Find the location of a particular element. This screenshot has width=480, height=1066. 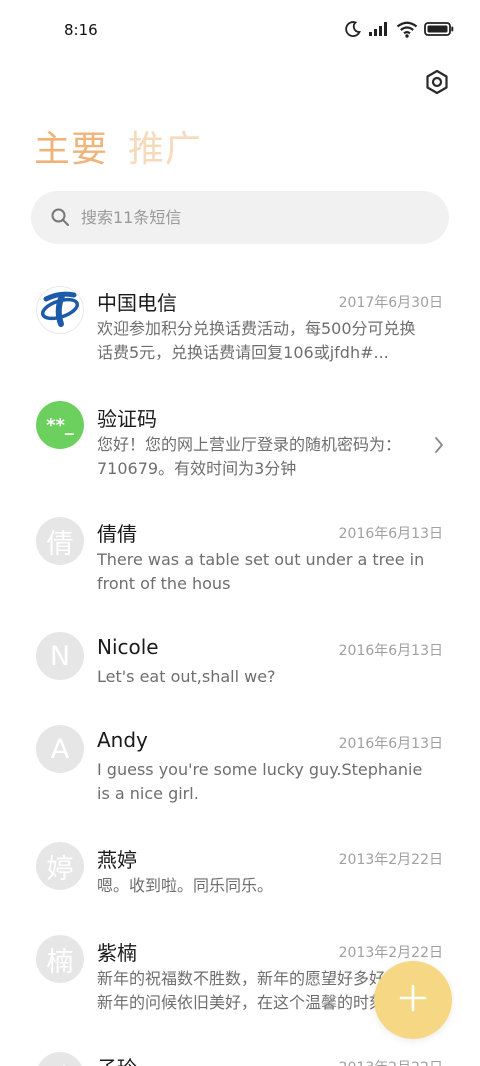

settings-button is located at coordinates (437, 82).